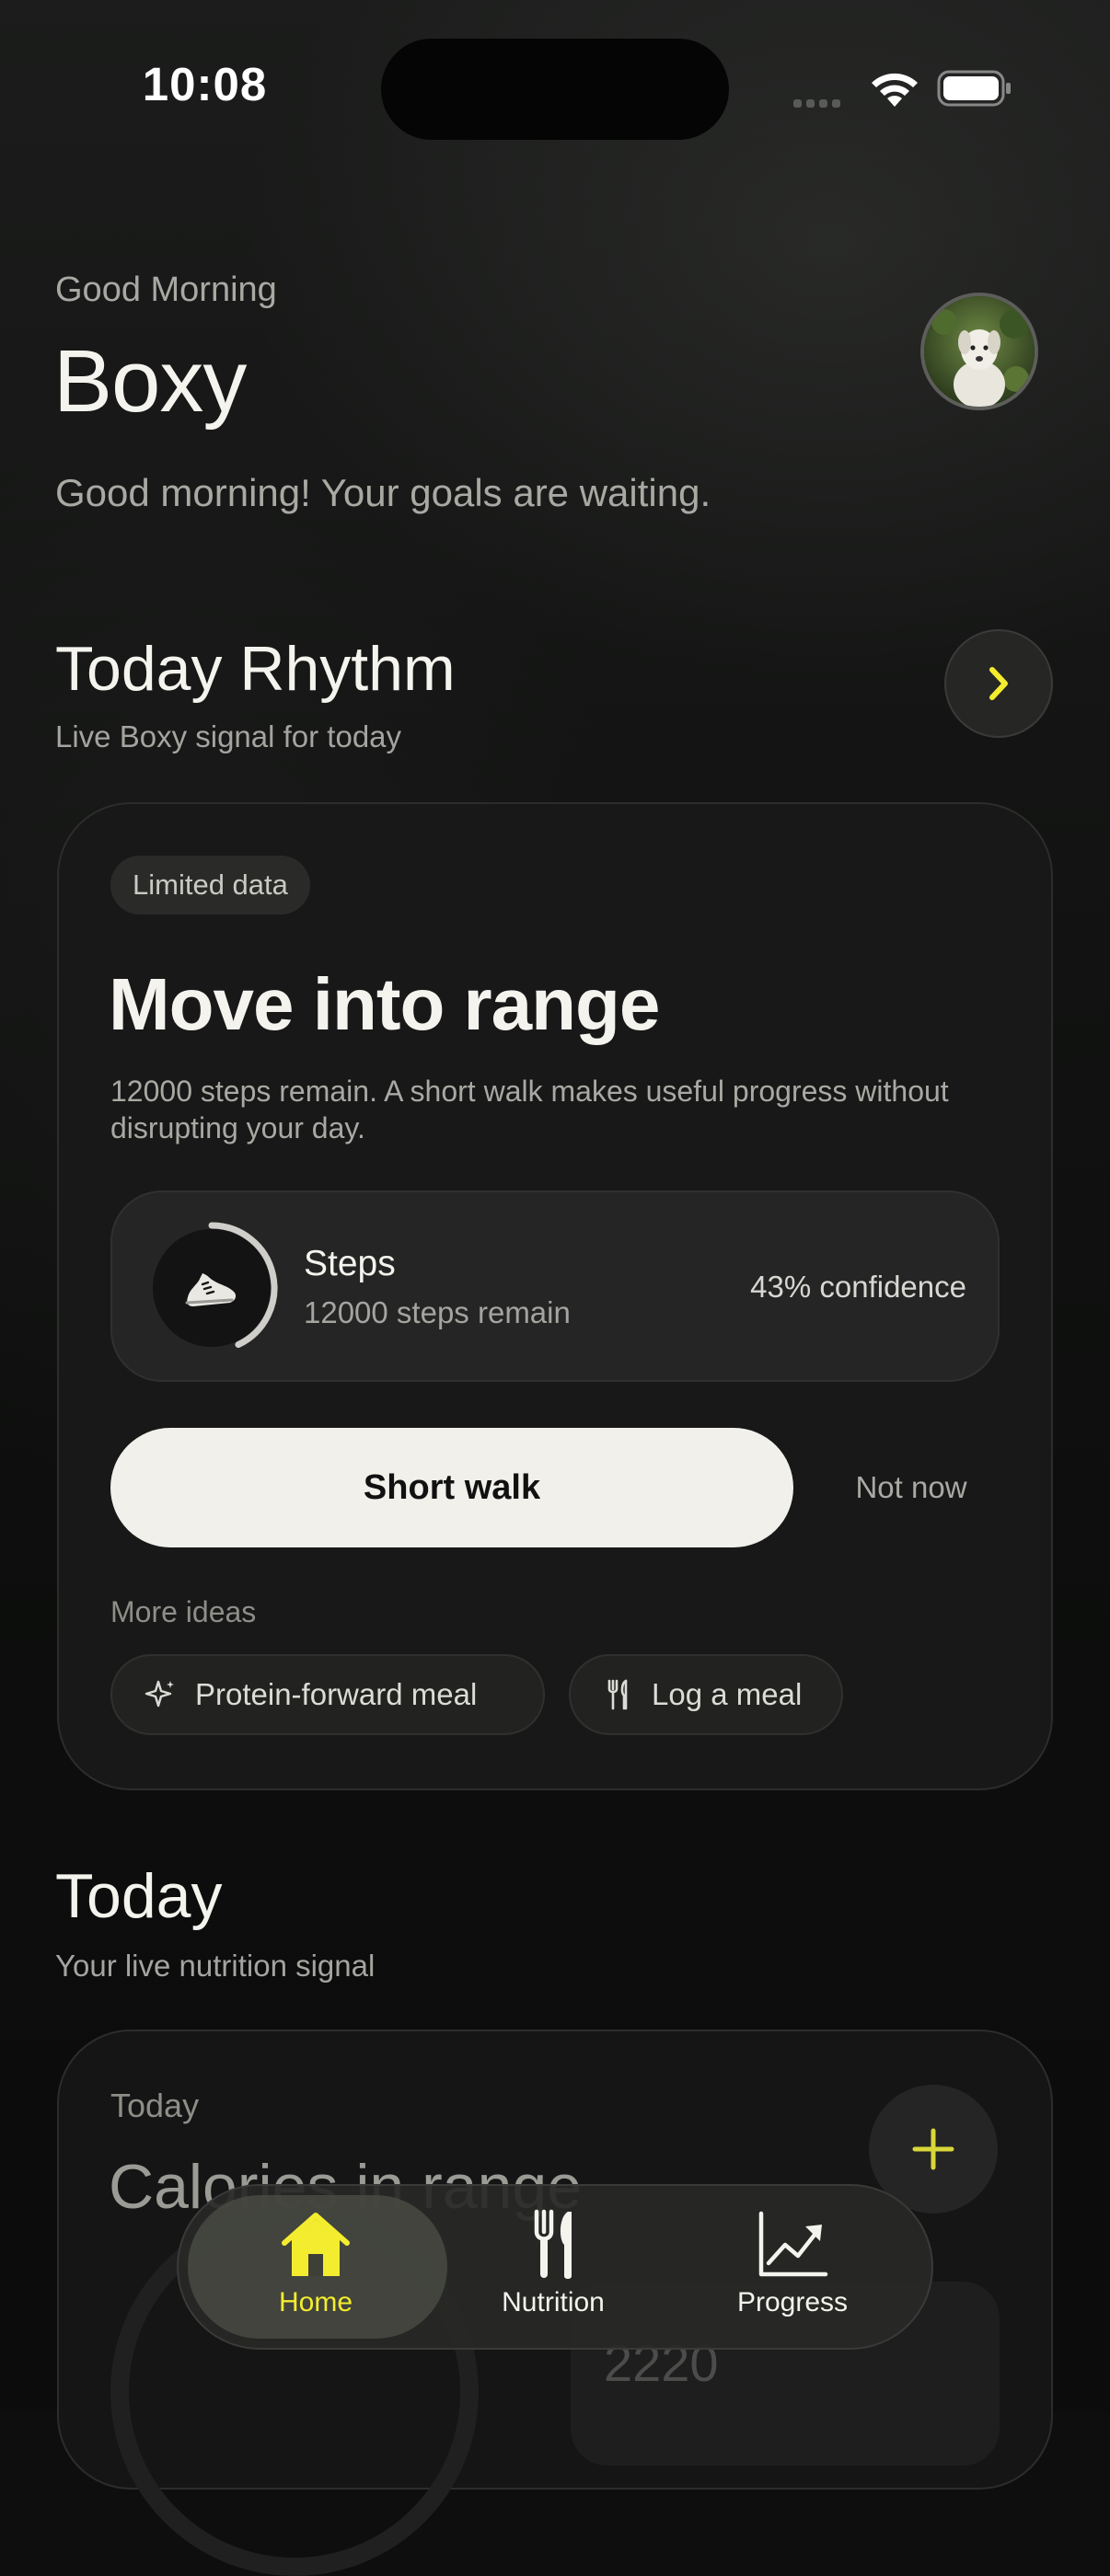  I want to click on battery-icon, so click(974, 88).